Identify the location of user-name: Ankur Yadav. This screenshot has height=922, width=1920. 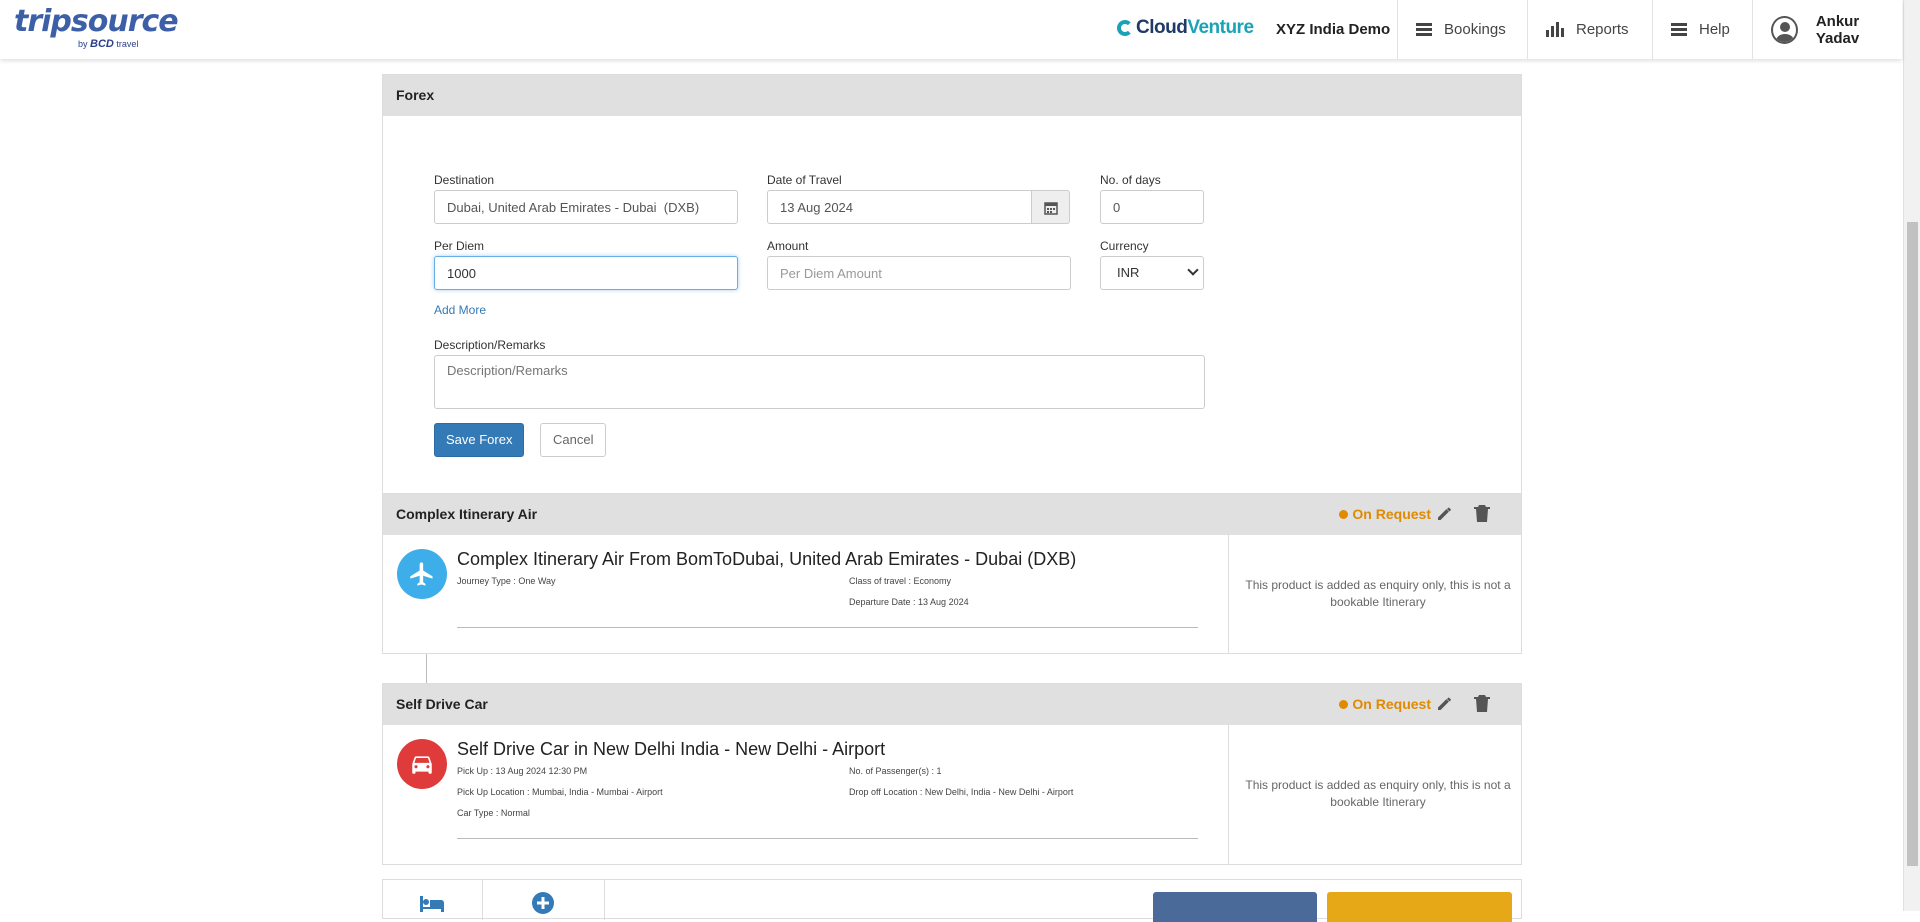
(1837, 29).